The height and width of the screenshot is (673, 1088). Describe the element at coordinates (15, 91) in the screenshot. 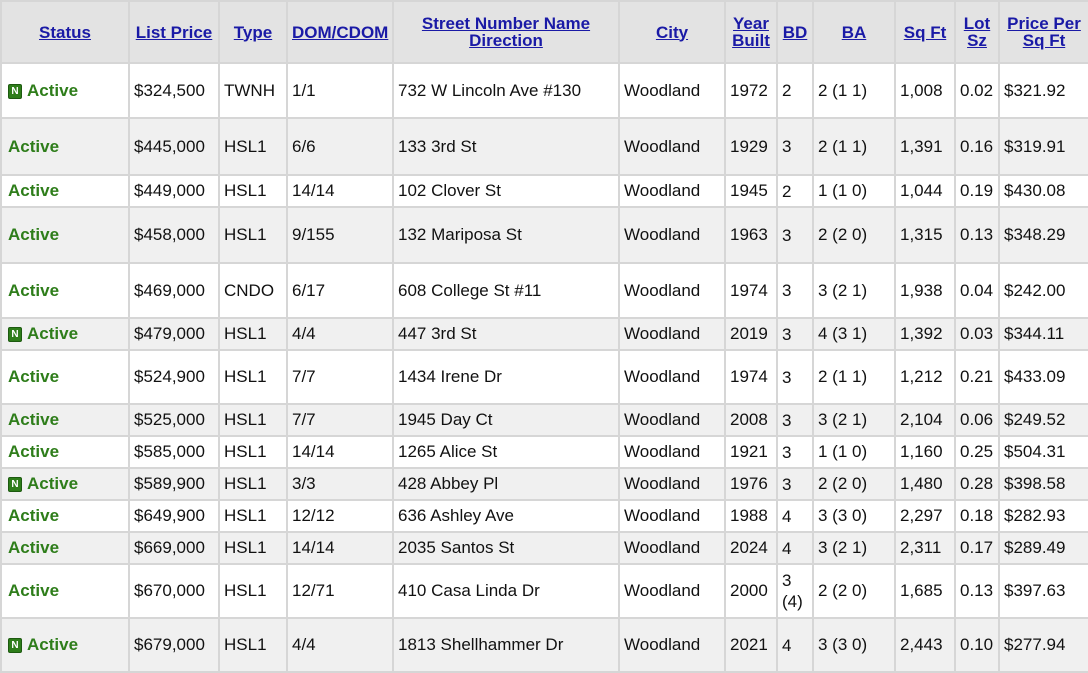

I see `new-listing-badge-icon: N` at that location.